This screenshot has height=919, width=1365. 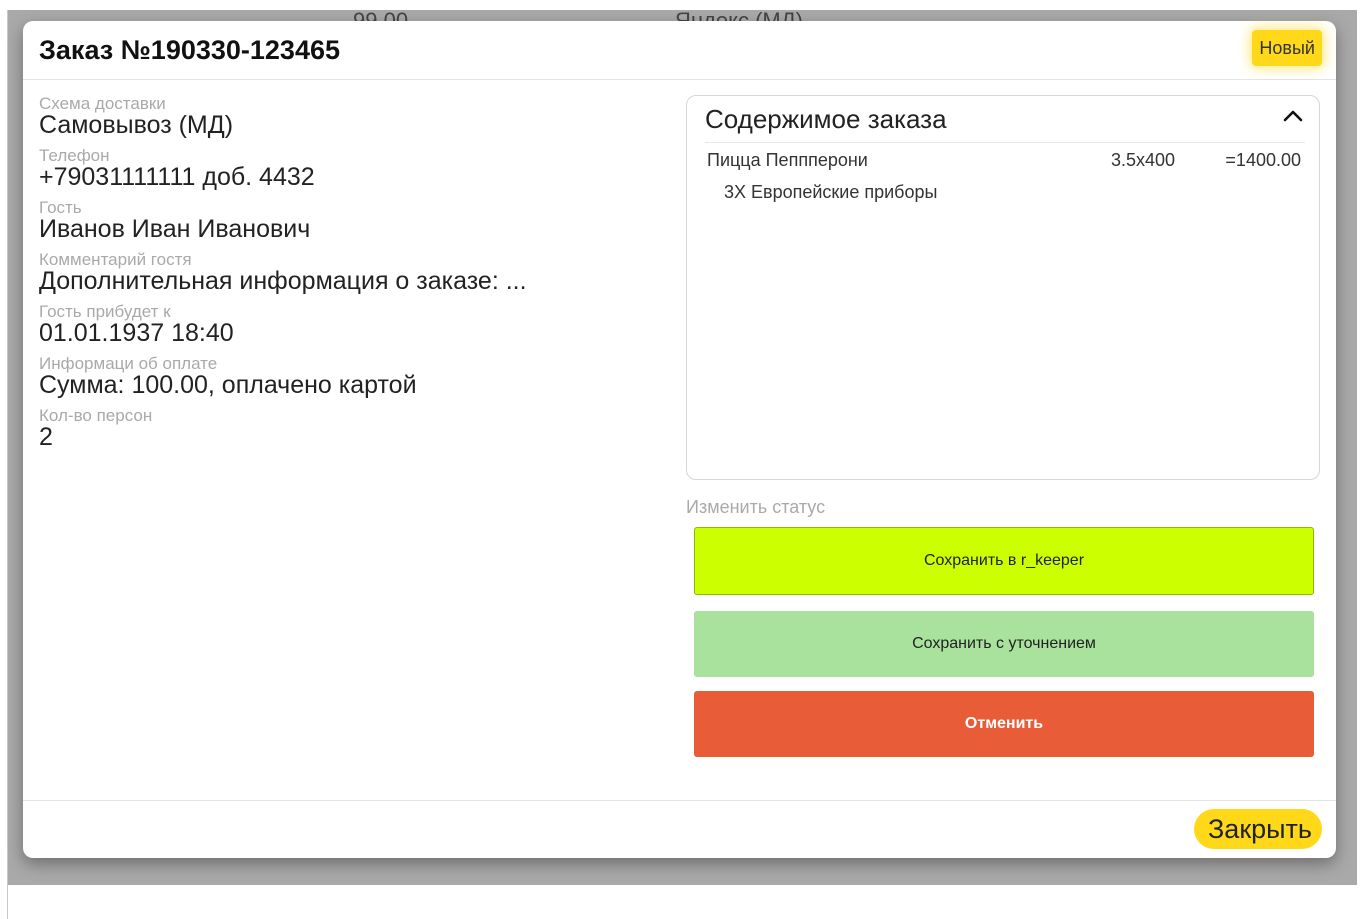 I want to click on item-quantity: 3.5x400, so click(x=1142, y=160).